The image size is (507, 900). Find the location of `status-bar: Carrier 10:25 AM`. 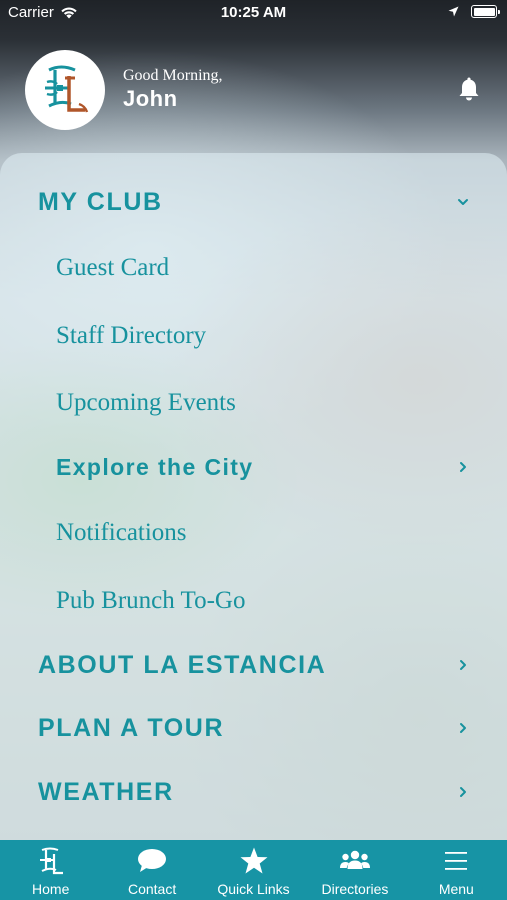

status-bar: Carrier 10:25 AM is located at coordinates (253, 14).